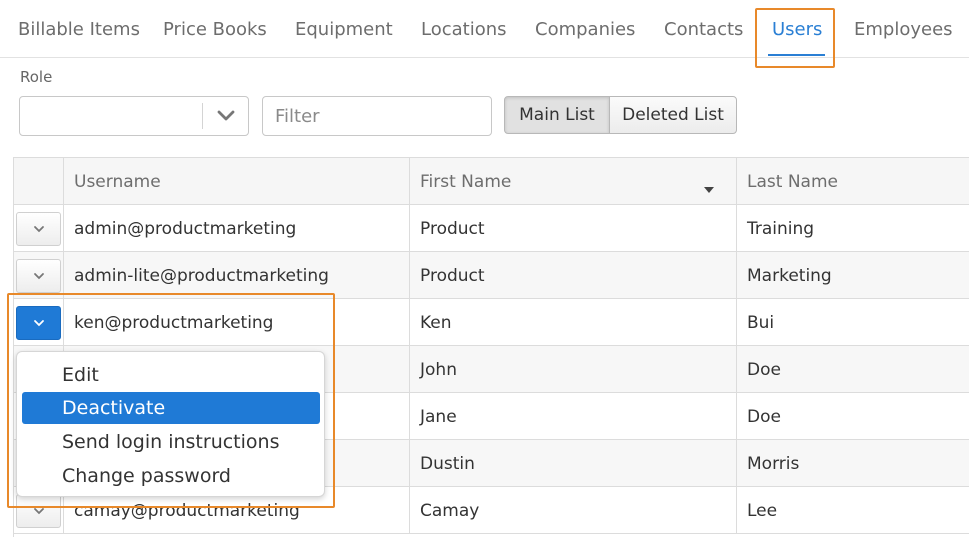  What do you see at coordinates (703, 29) in the screenshot?
I see `tab-contacts: Contacts` at bounding box center [703, 29].